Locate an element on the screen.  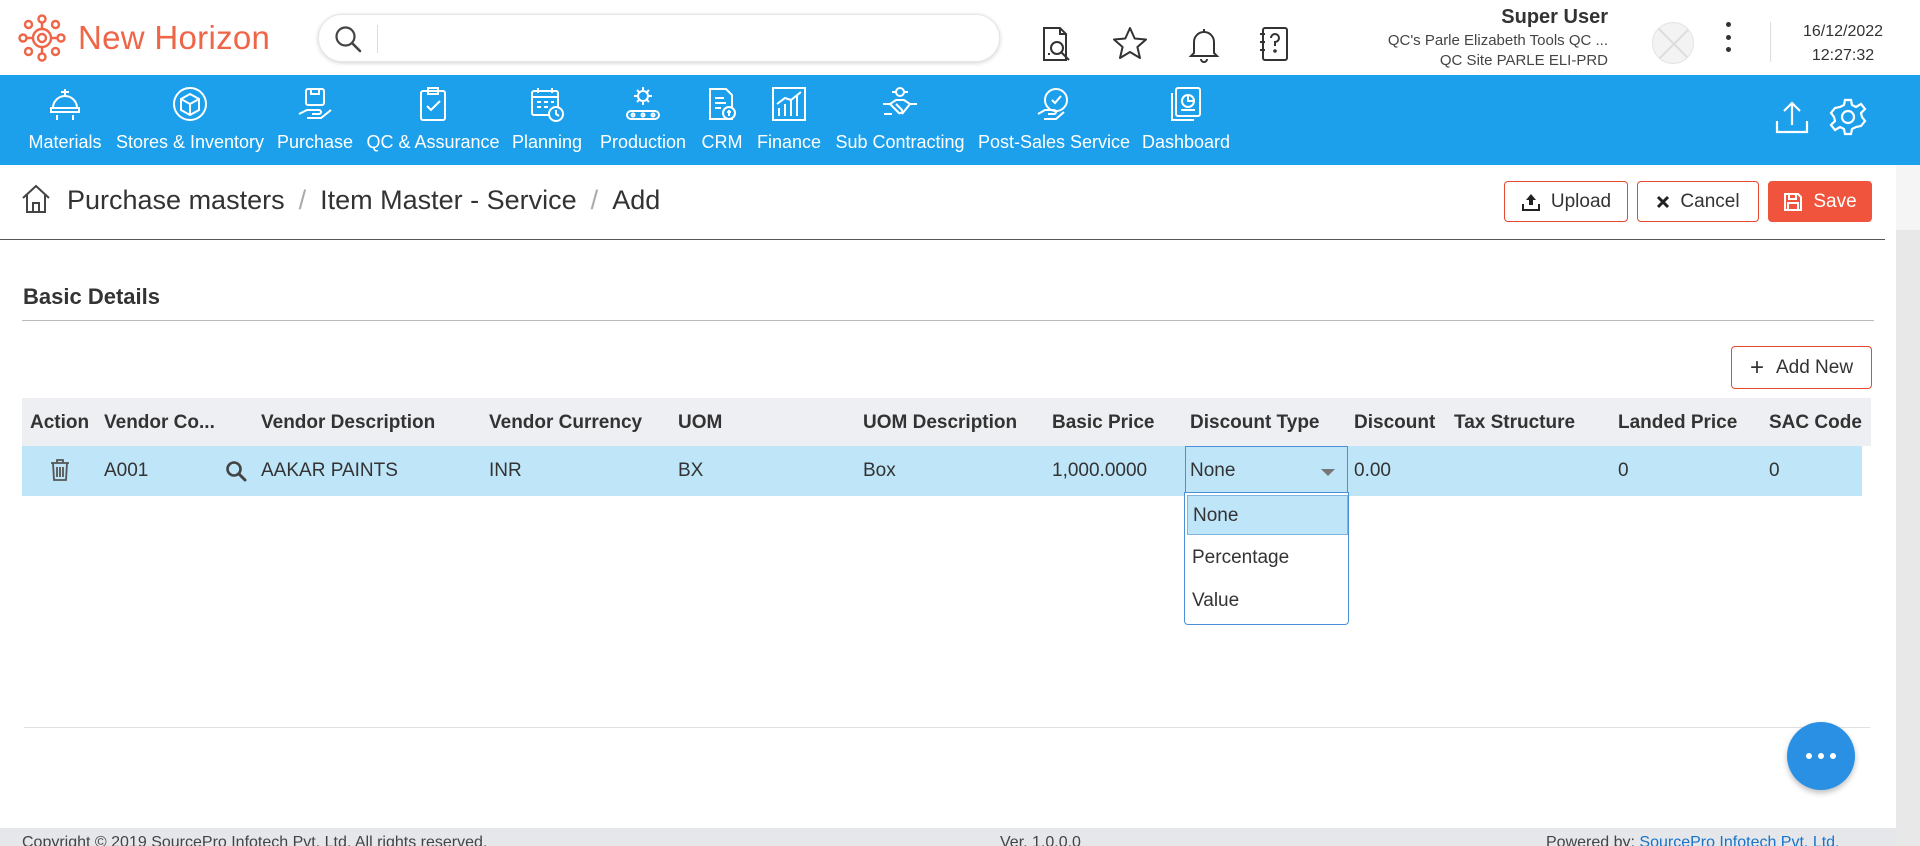
upload-icon is located at coordinates (1792, 117).